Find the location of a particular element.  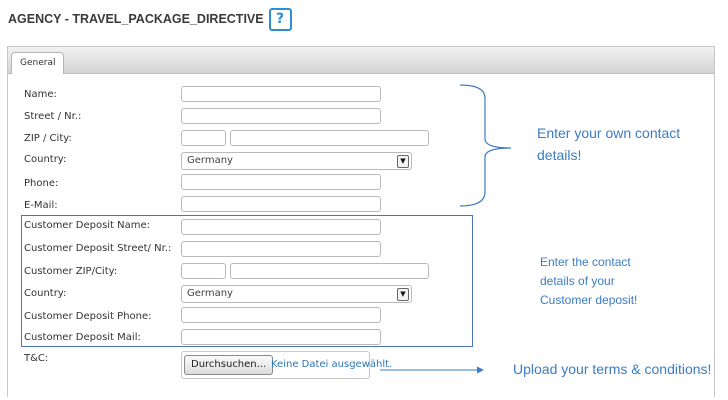

tab-bar: General is located at coordinates (361, 60).